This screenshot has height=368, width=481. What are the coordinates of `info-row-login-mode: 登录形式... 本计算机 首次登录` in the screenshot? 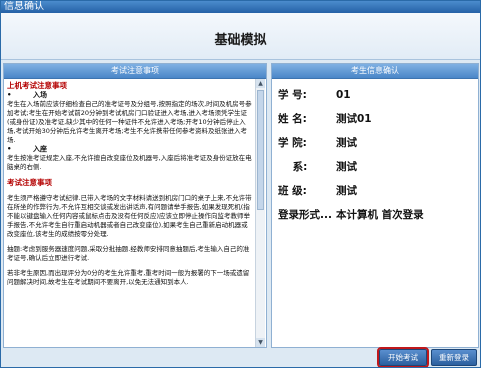 It's located at (378, 219).